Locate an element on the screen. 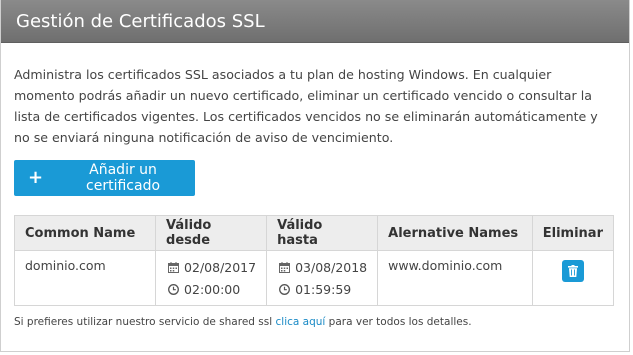 This screenshot has height=355, width=633. common-name-value: dominio.com is located at coordinates (65, 265).